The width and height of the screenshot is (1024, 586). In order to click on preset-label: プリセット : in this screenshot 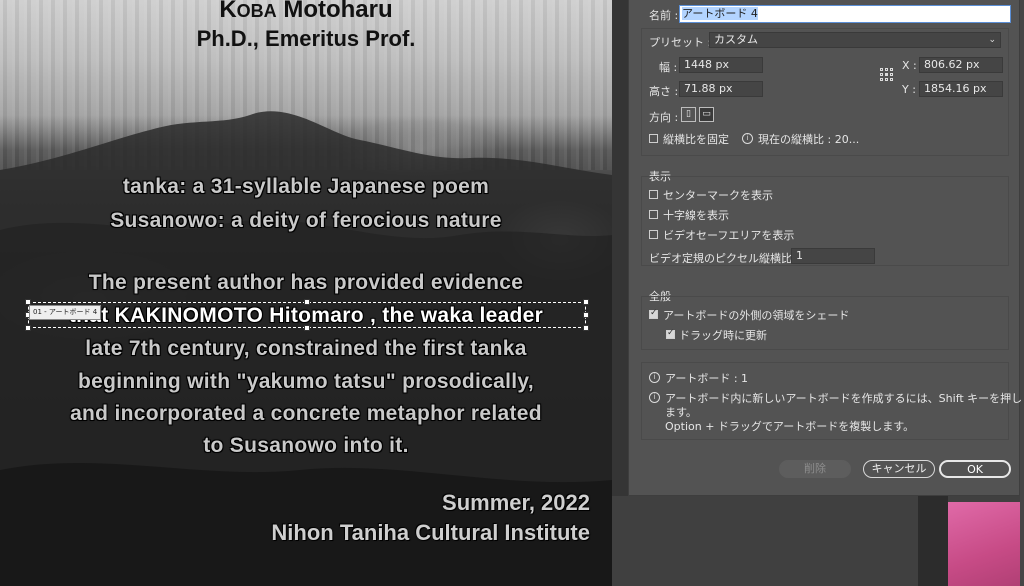, I will do `click(680, 42)`.